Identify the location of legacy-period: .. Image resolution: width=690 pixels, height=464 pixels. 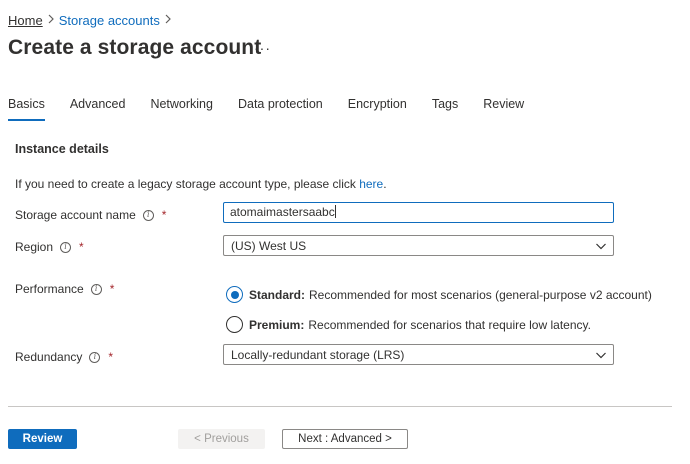
(385, 184).